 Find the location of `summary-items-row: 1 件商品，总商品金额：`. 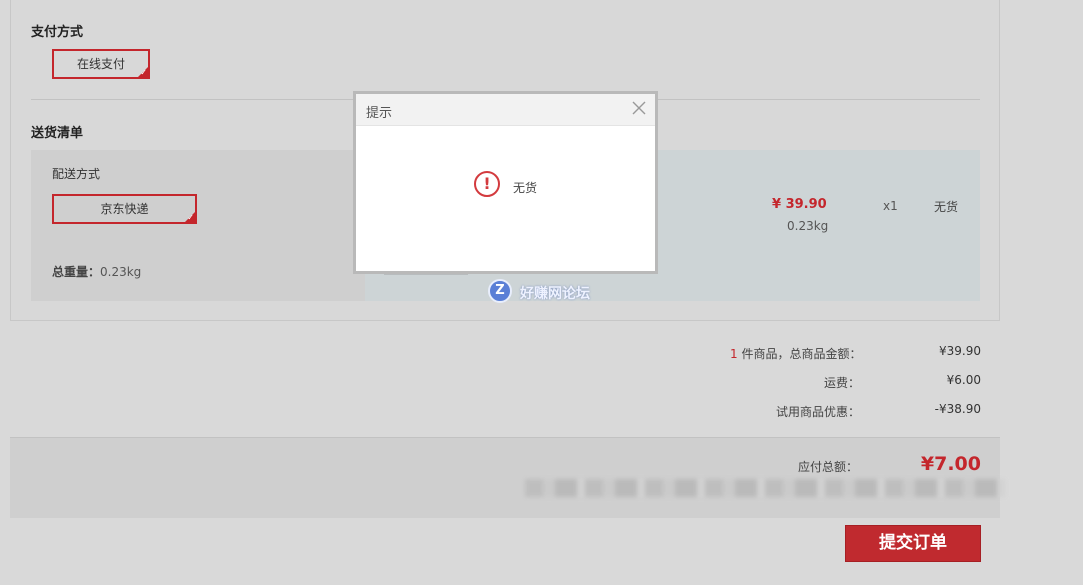

summary-items-row: 1 件商品，总商品金额： is located at coordinates (795, 353).